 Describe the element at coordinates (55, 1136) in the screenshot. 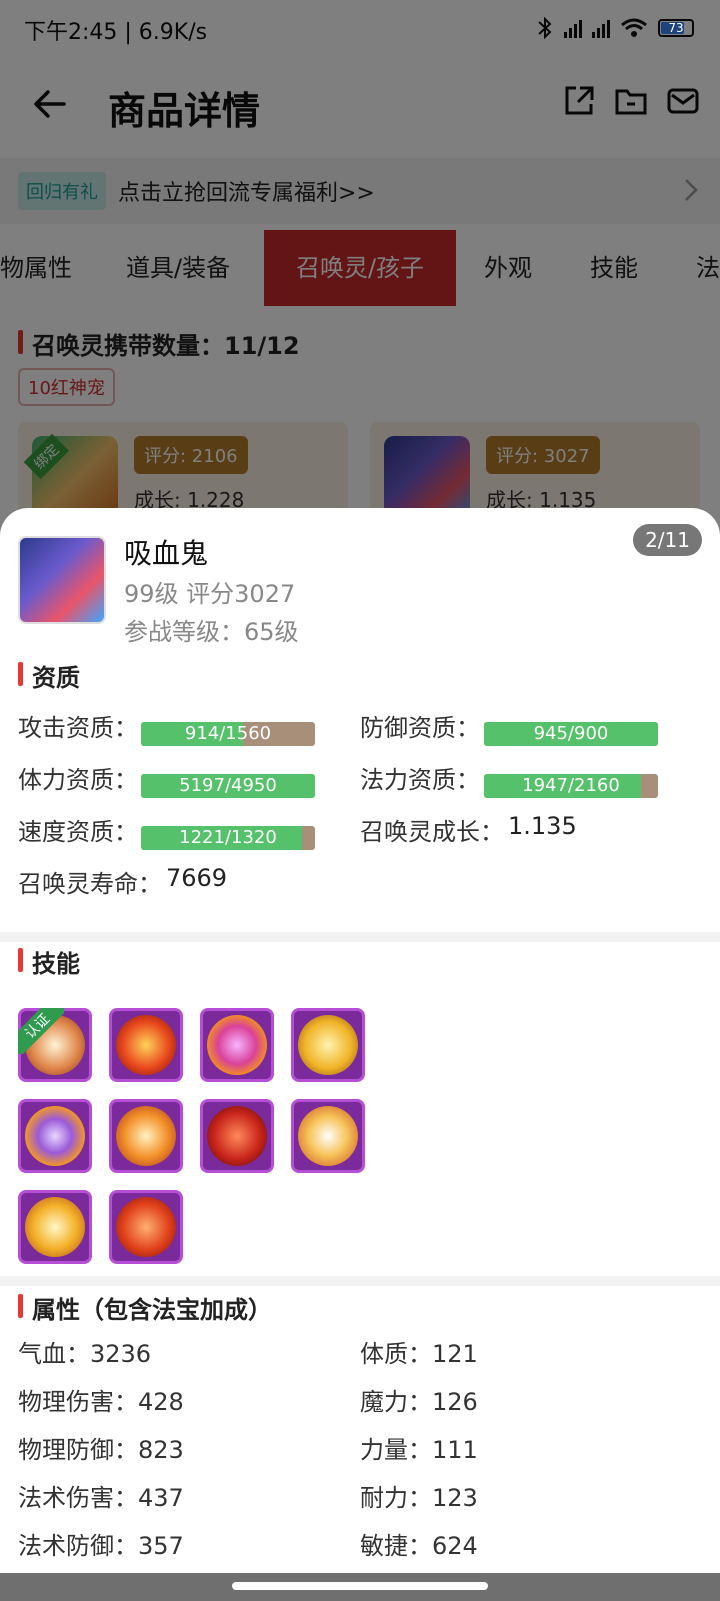

I see `vortex-skill-icon` at that location.